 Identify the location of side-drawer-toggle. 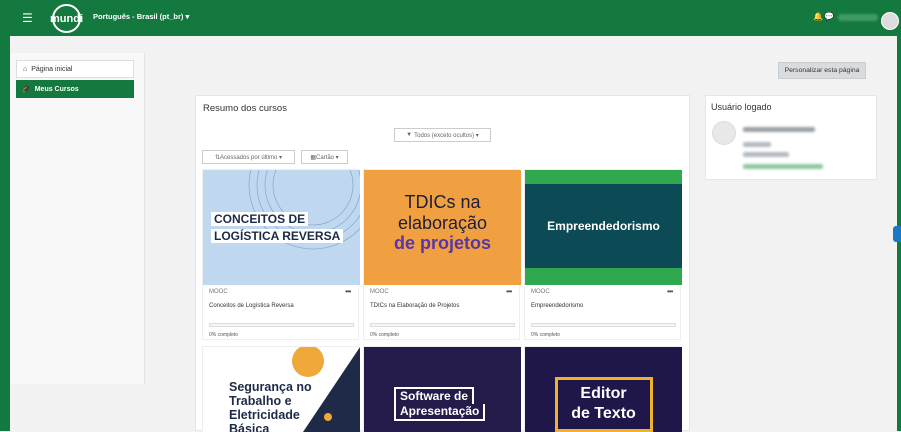
(897, 234).